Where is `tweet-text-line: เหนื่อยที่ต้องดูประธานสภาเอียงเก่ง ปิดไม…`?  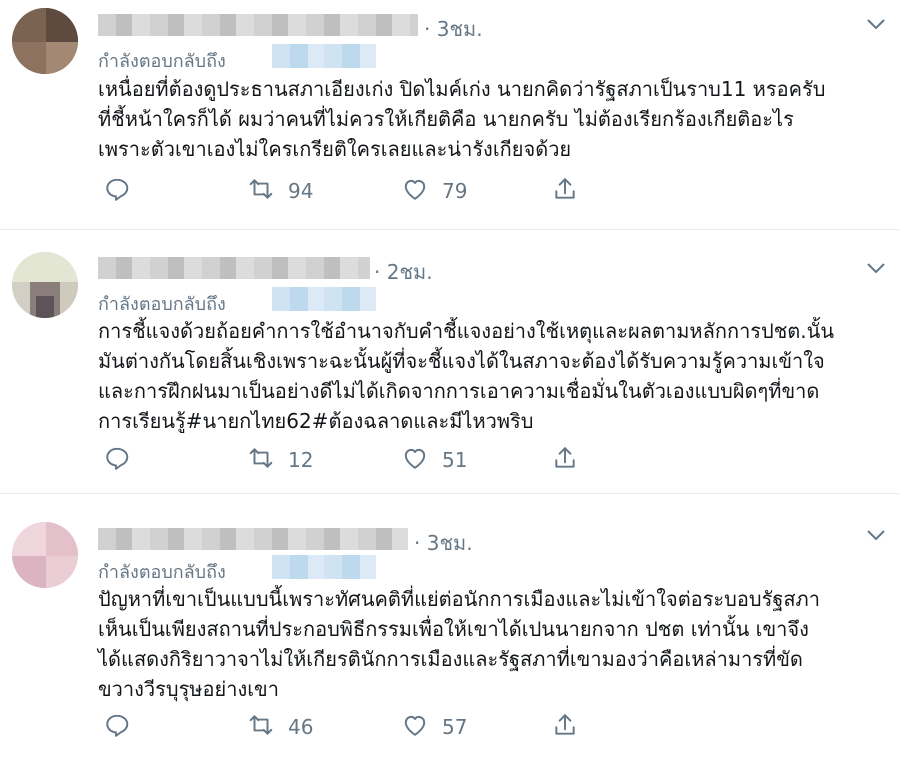 tweet-text-line: เหนื่อยที่ต้องดูประธานสภาเอียงเก่ง ปิดไม… is located at coordinates (462, 89).